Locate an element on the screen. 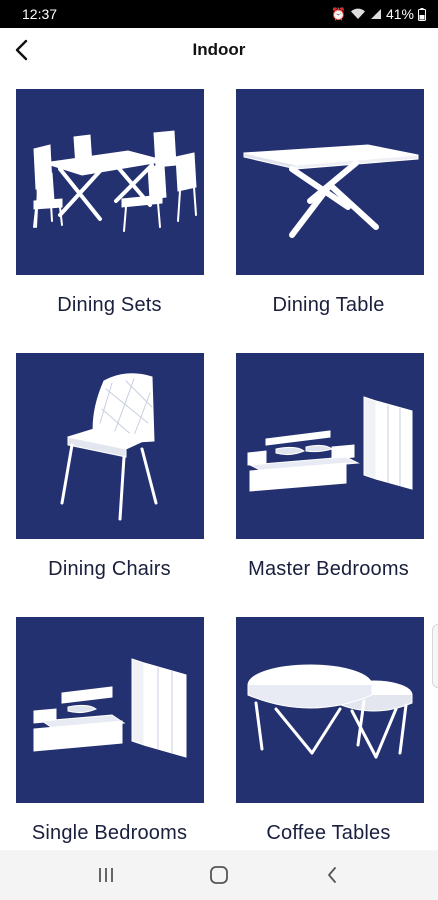 The image size is (438, 900). back-icon is located at coordinates (331, 875).